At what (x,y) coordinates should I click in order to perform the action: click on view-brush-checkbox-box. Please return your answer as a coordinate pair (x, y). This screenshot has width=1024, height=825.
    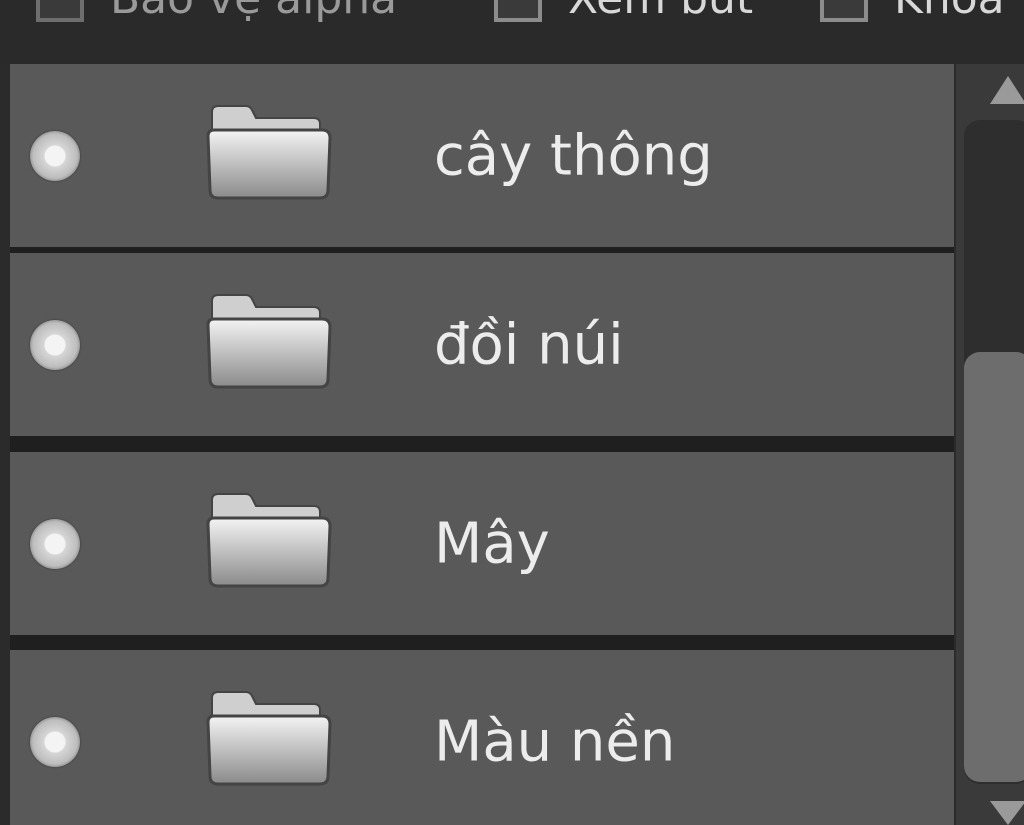
    Looking at the image, I should click on (518, 11).